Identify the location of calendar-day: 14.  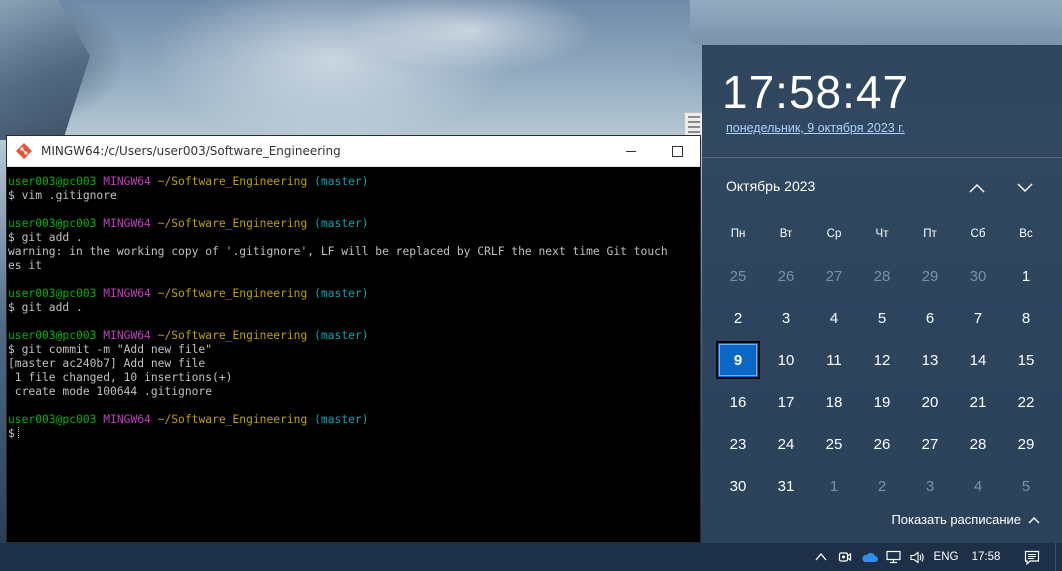
(978, 360).